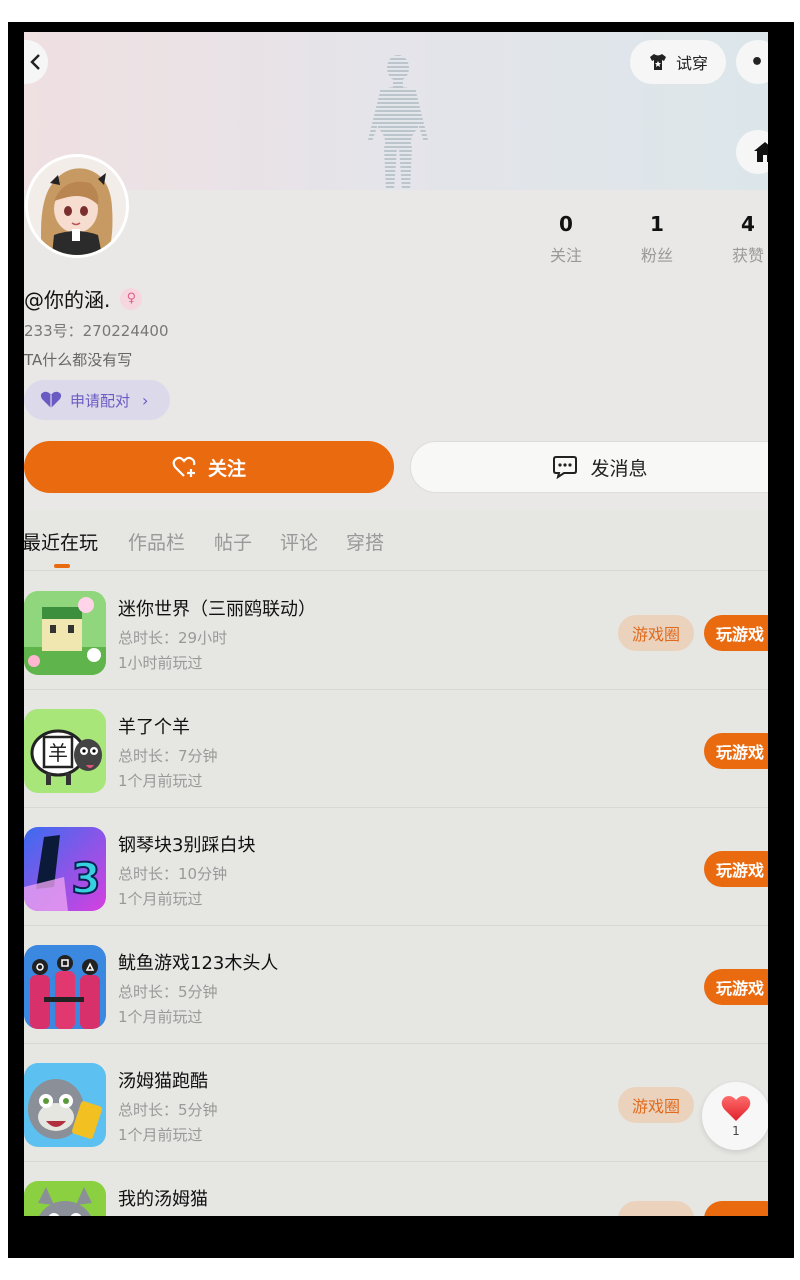 This screenshot has width=800, height=1280. What do you see at coordinates (65, 1105) in the screenshot?
I see `game-icon-talking-tom-gold-run` at bounding box center [65, 1105].